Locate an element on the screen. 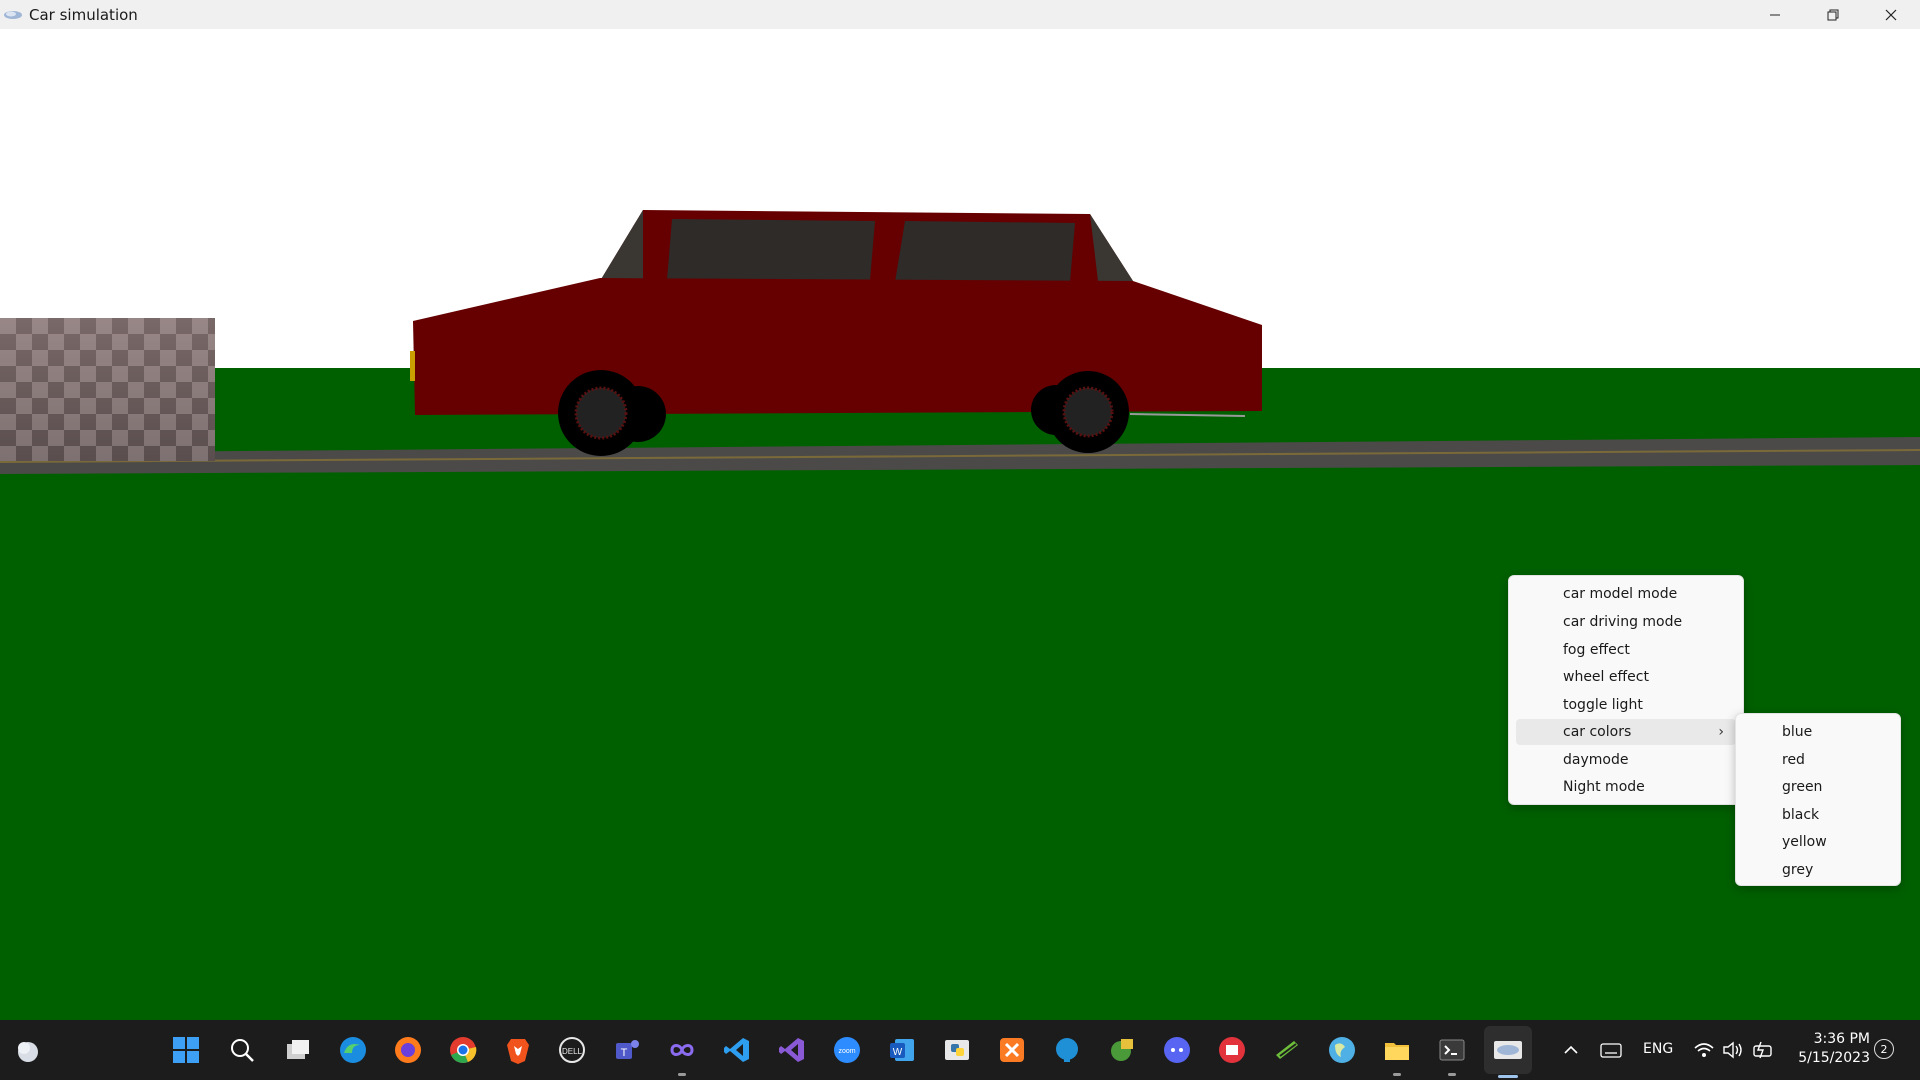  search-icon is located at coordinates (242, 1050).